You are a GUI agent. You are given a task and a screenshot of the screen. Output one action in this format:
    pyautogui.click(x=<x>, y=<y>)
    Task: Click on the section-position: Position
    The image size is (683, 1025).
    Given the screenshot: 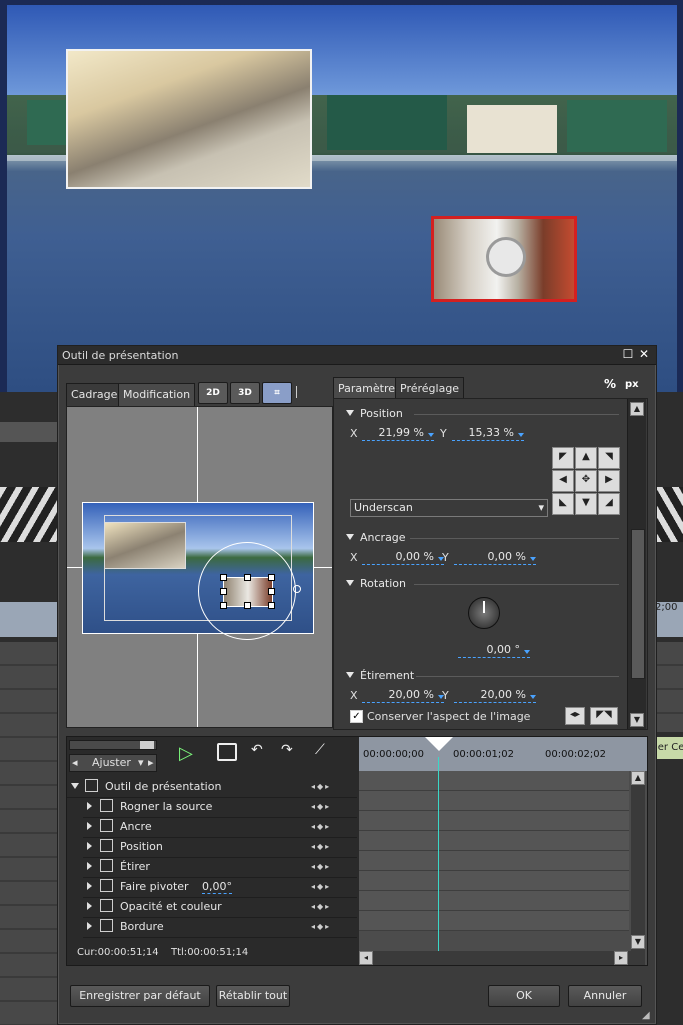 What is the action you would take?
    pyautogui.click(x=374, y=413)
    